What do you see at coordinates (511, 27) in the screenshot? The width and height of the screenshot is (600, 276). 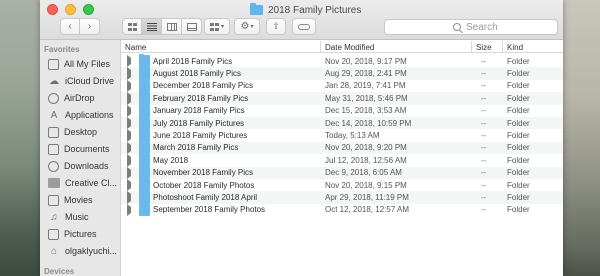 I see `search-input` at bounding box center [511, 27].